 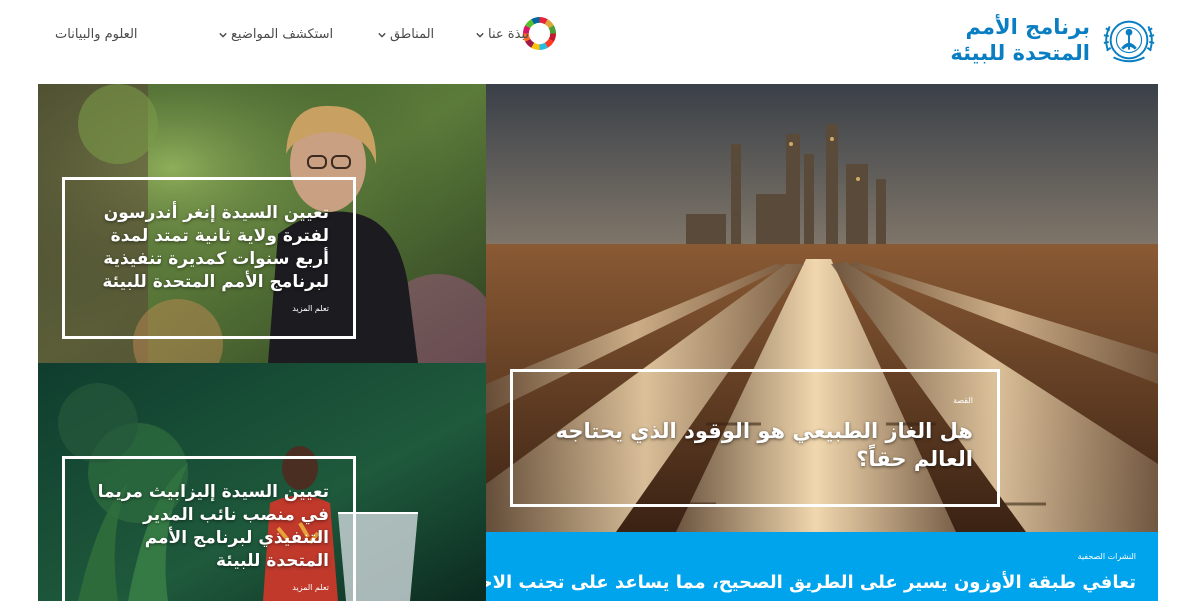 I want to click on nav-about-label: نبذة عنا, so click(x=508, y=34).